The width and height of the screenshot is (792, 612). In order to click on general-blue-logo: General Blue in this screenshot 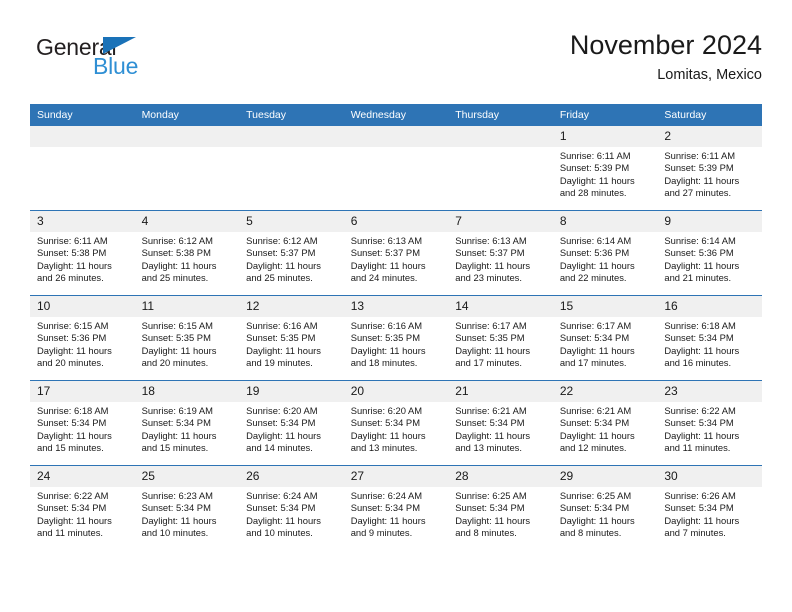, I will do `click(126, 62)`.